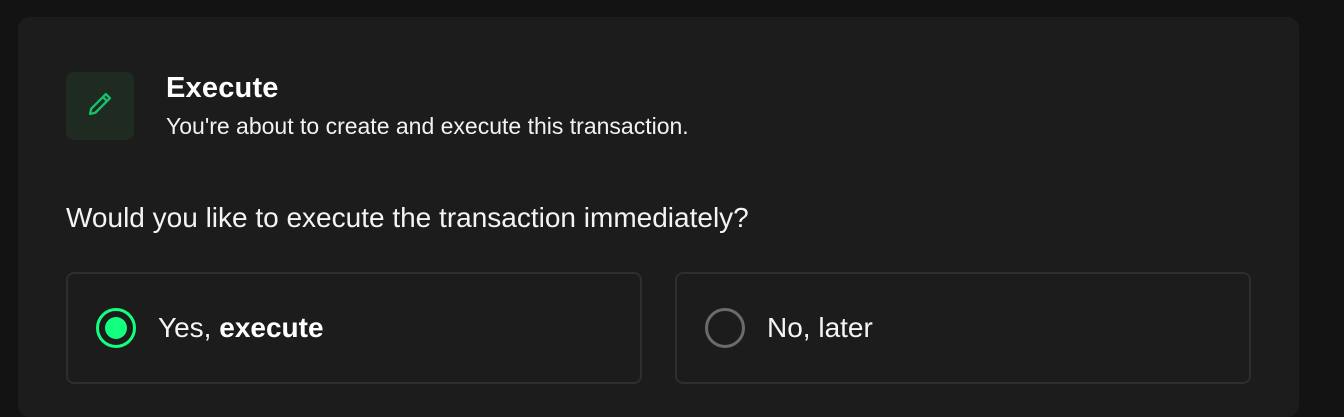 The image size is (1344, 417). Describe the element at coordinates (725, 328) in the screenshot. I see `radio-no` at that location.